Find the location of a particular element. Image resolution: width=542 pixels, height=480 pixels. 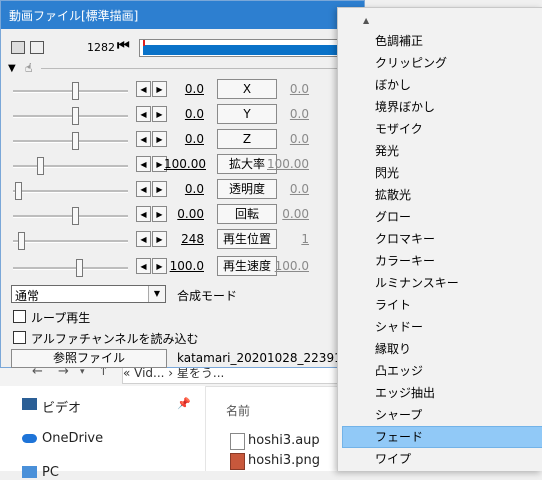

menu-item: クロマキー is located at coordinates (442, 239).